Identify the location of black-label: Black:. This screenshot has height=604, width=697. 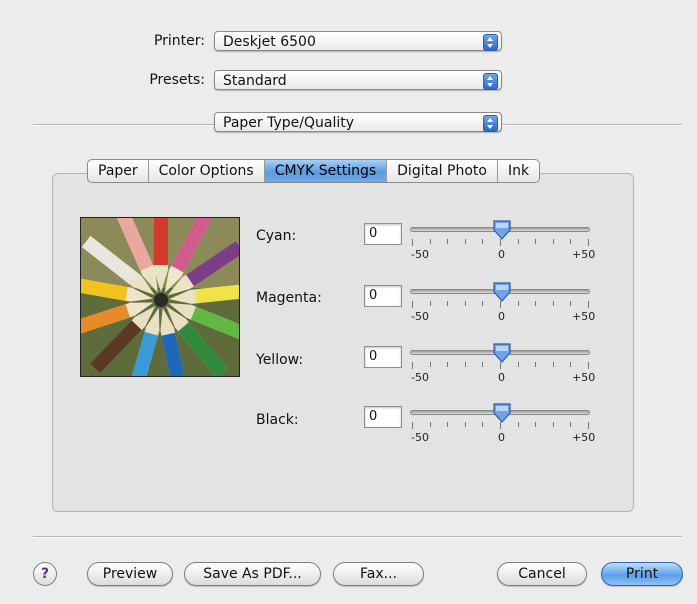
(277, 420).